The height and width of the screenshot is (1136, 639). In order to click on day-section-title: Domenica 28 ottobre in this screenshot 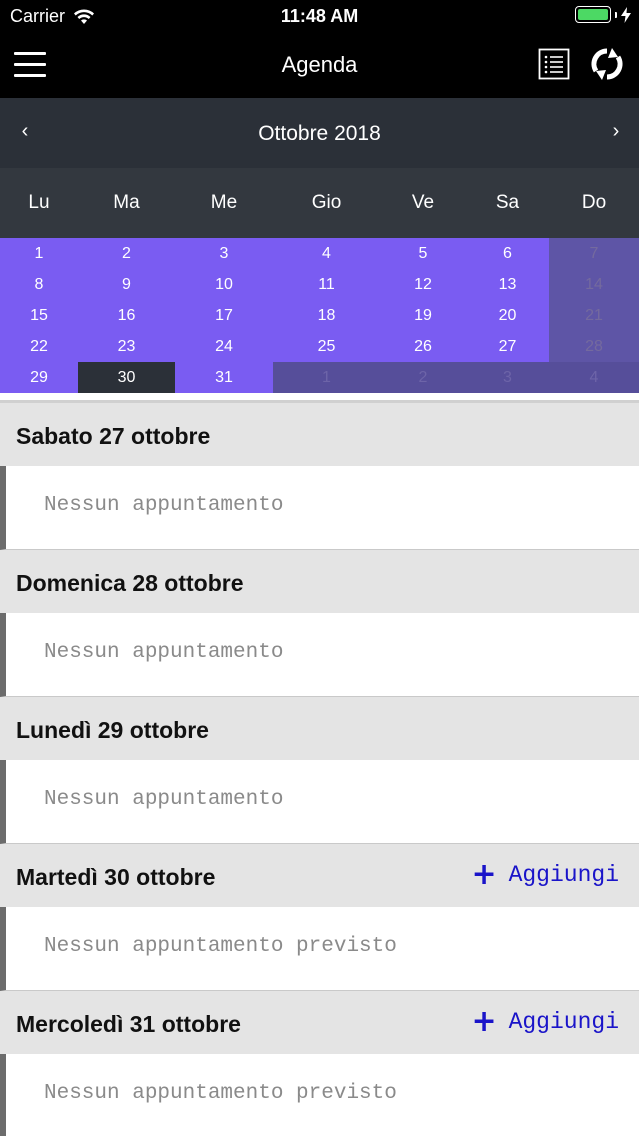, I will do `click(130, 583)`.